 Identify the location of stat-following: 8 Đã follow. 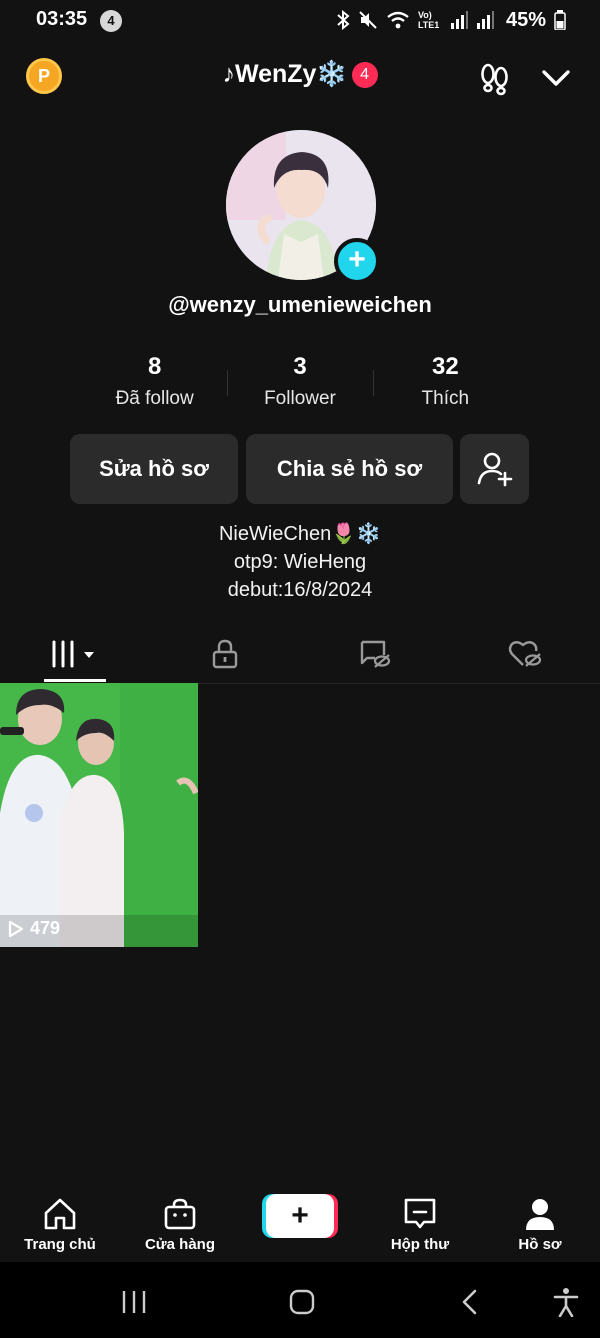
(154, 384).